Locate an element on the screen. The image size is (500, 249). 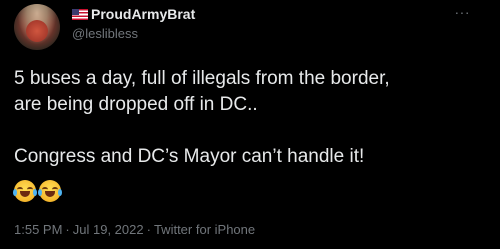
us-flag-icon is located at coordinates (80, 14).